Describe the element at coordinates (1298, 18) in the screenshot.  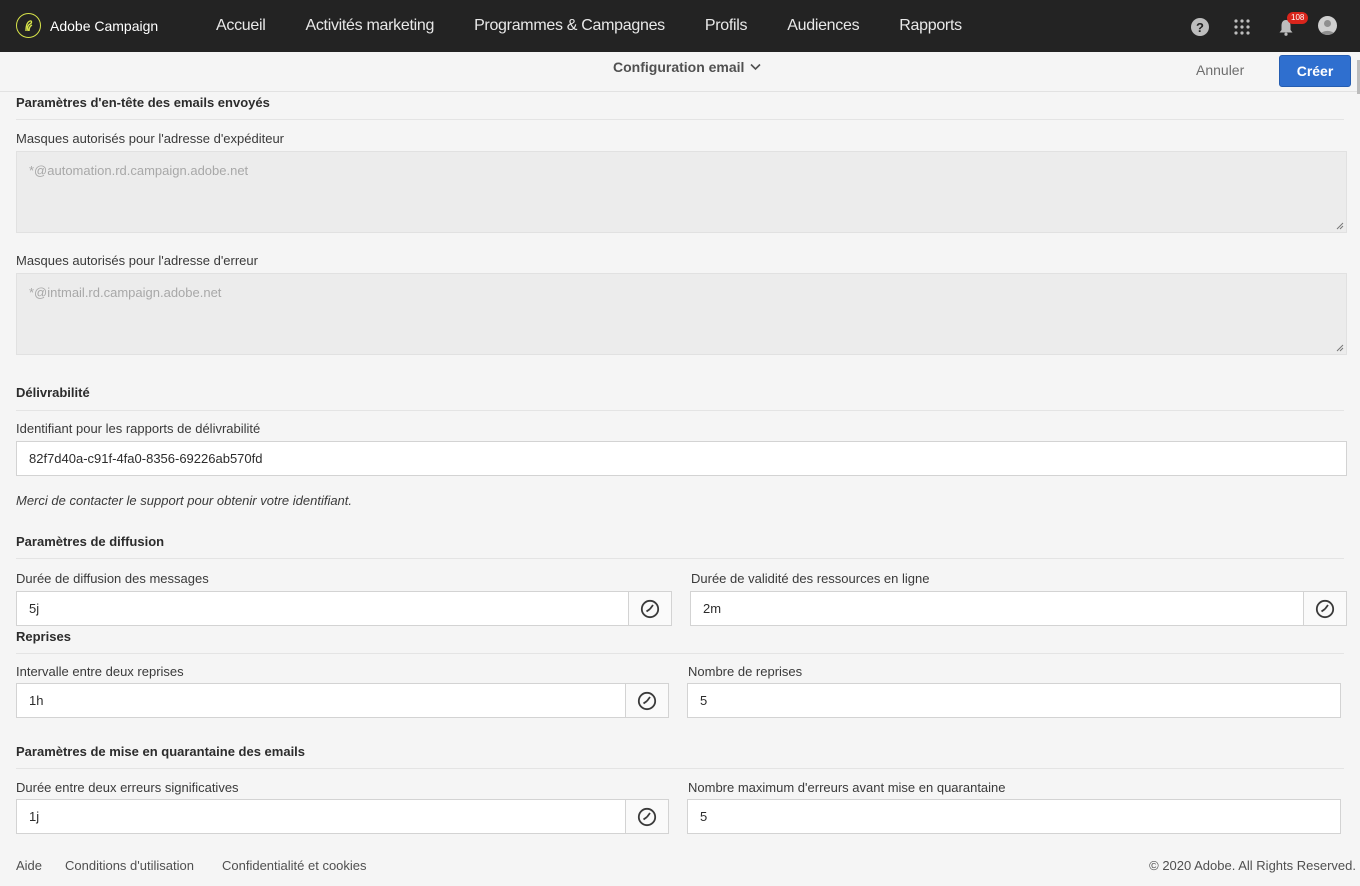
I see `notification-badge: 108` at that location.